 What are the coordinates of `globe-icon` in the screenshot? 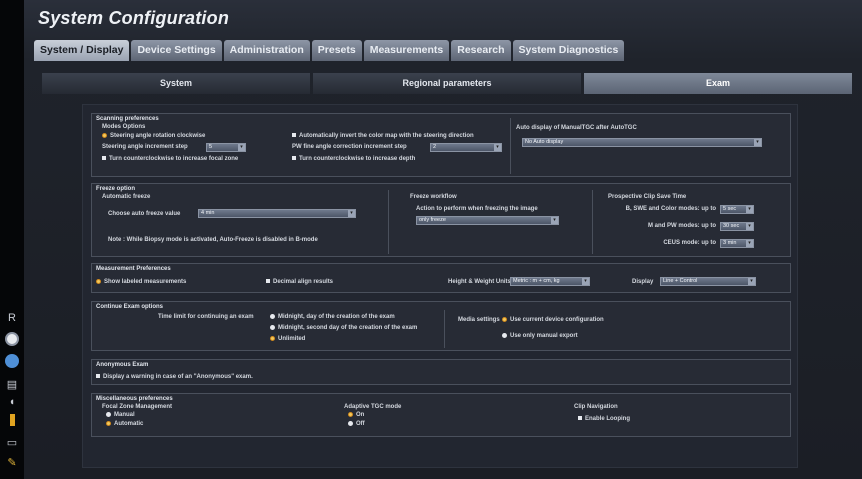 It's located at (12, 361).